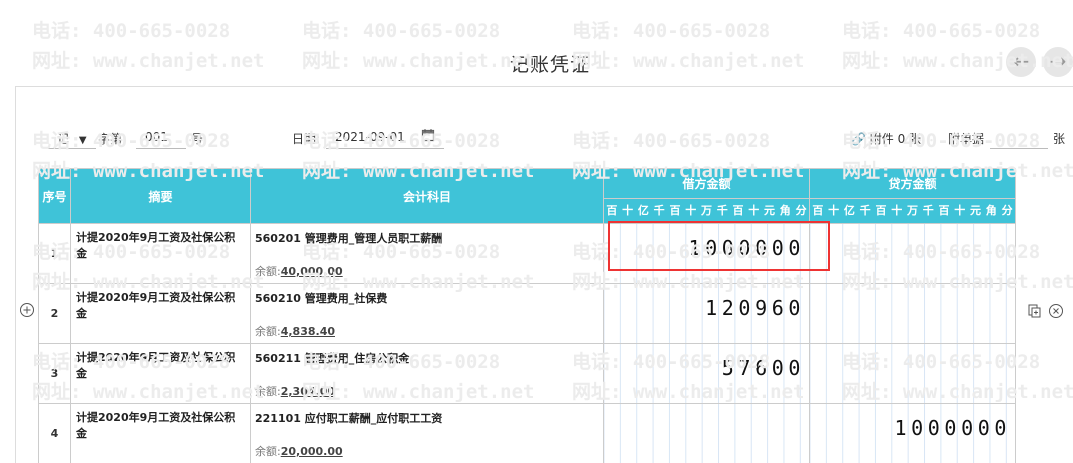  What do you see at coordinates (755, 308) in the screenshot?
I see `debit-amount: 120960` at bounding box center [755, 308].